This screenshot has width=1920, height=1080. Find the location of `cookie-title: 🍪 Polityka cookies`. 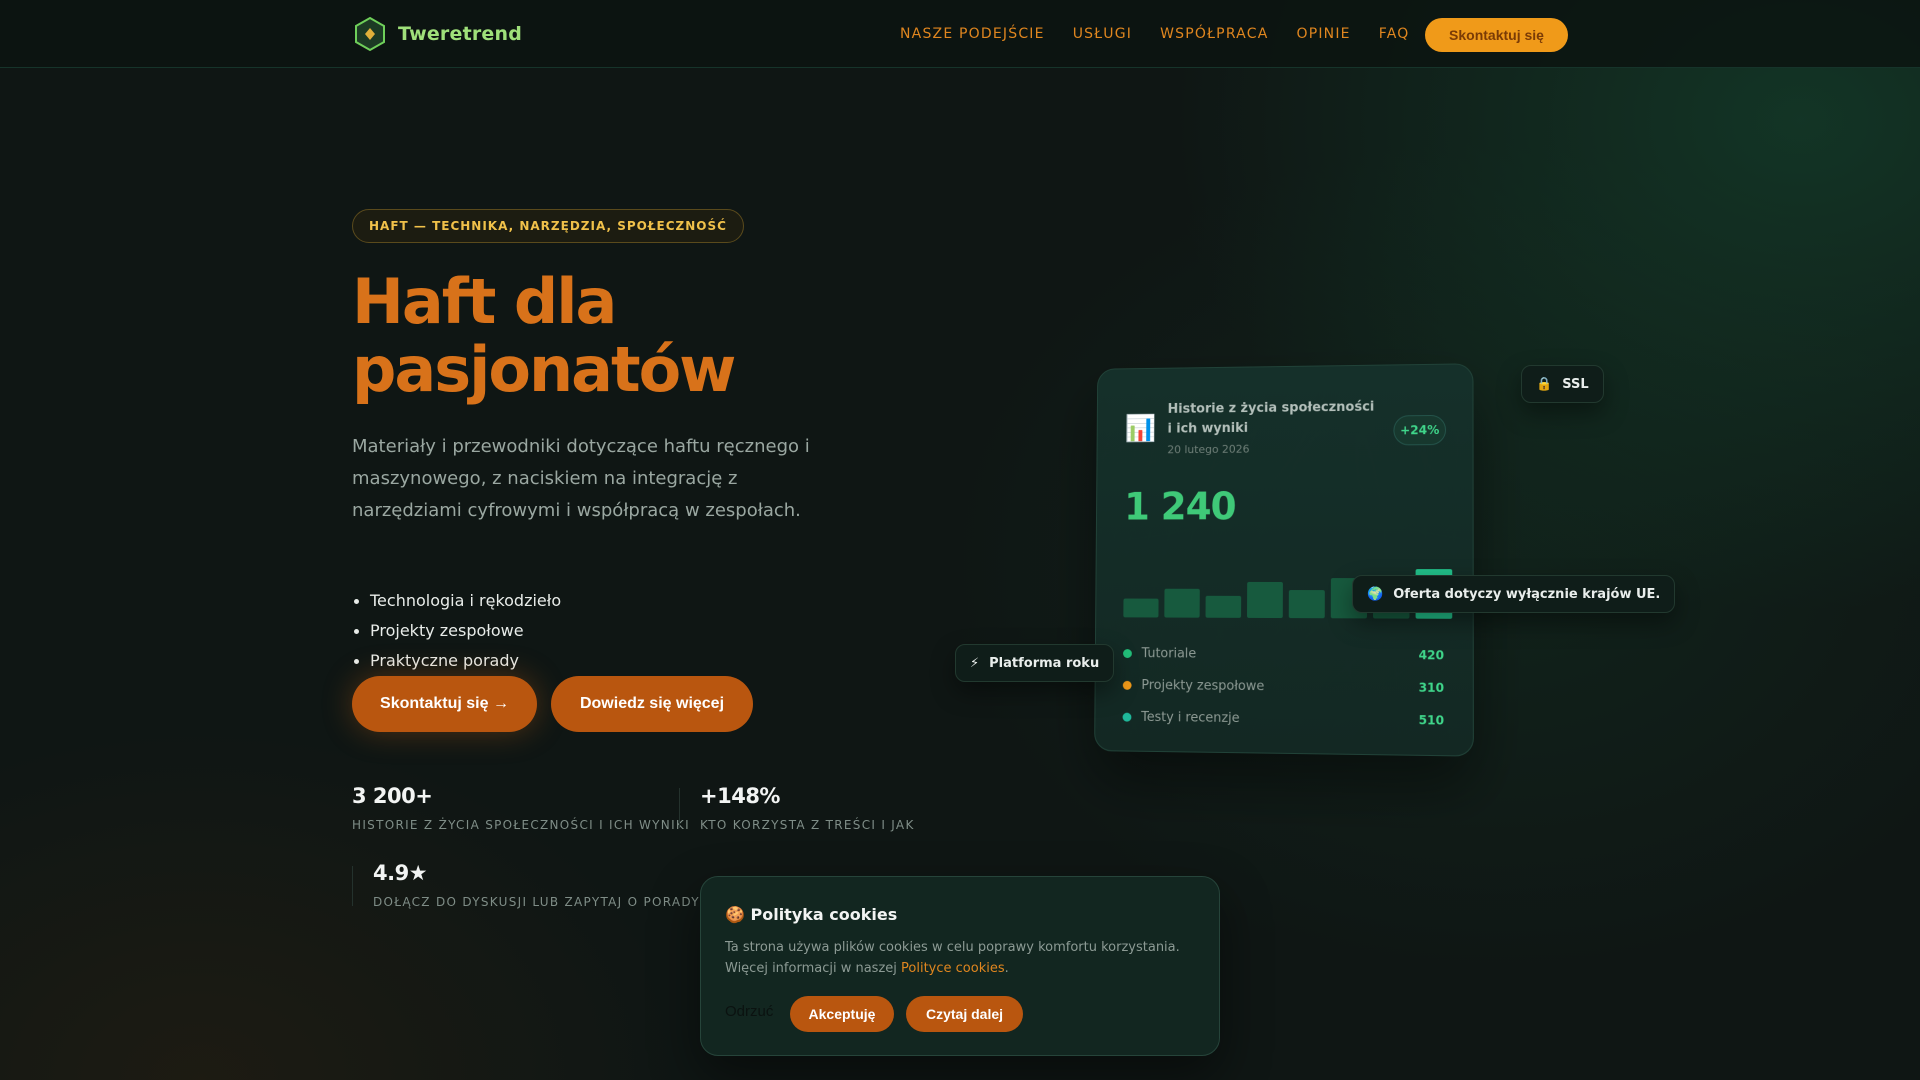

cookie-title: 🍪 Polityka cookies is located at coordinates (811, 914).